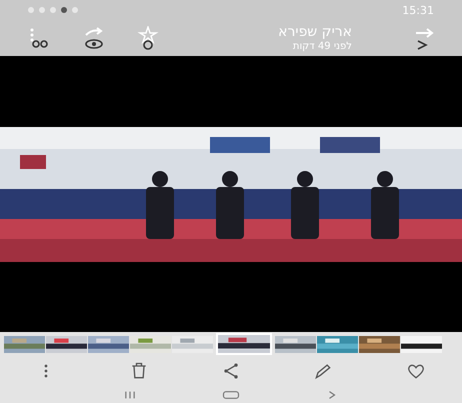 The height and width of the screenshot is (403, 462). What do you see at coordinates (94, 38) in the screenshot?
I see `share-eye-icon` at bounding box center [94, 38].